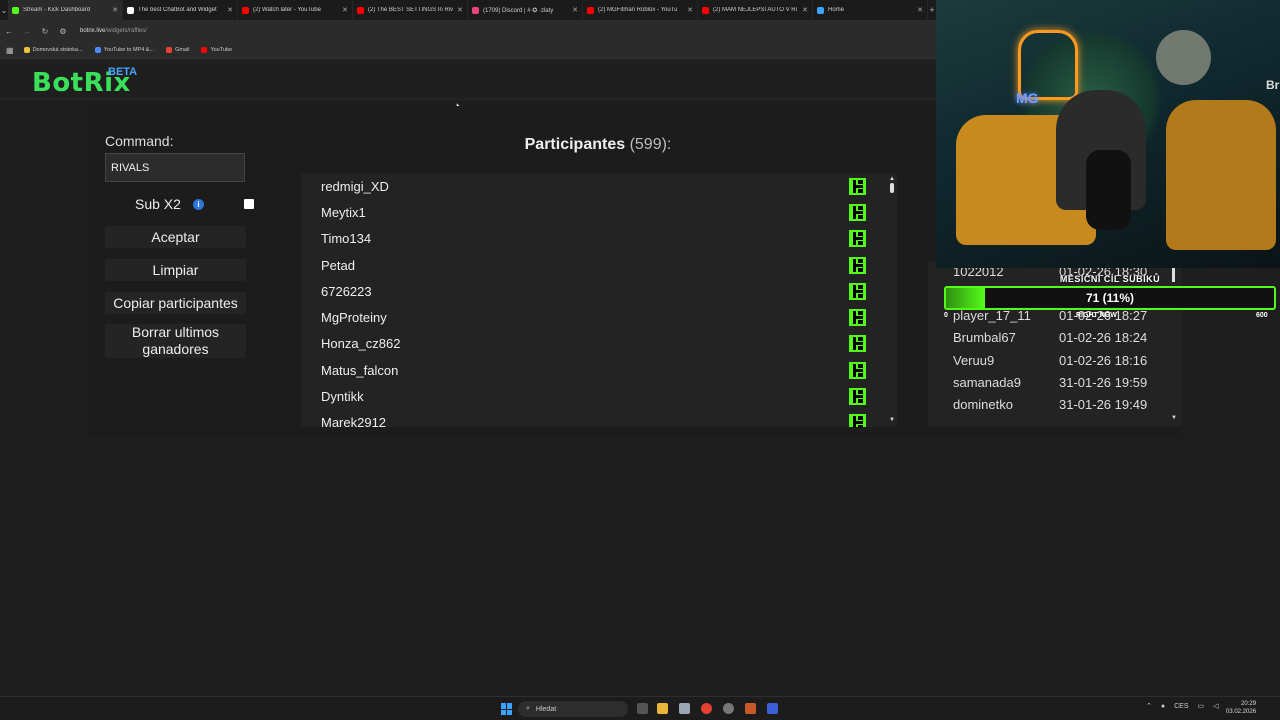 Image resolution: width=1280 pixels, height=720 pixels. Describe the element at coordinates (175, 237) in the screenshot. I see `accept-button: Aceptar` at that location.